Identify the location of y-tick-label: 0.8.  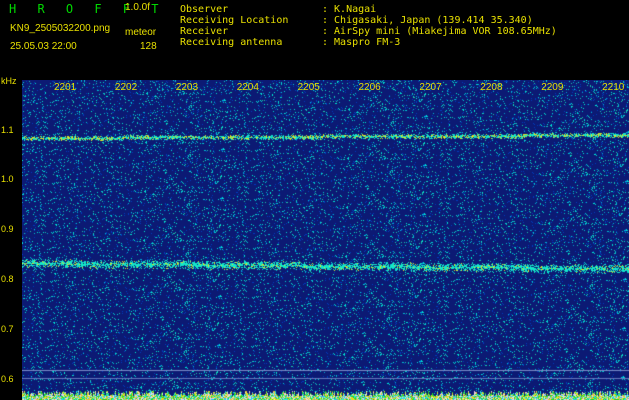
(7, 279).